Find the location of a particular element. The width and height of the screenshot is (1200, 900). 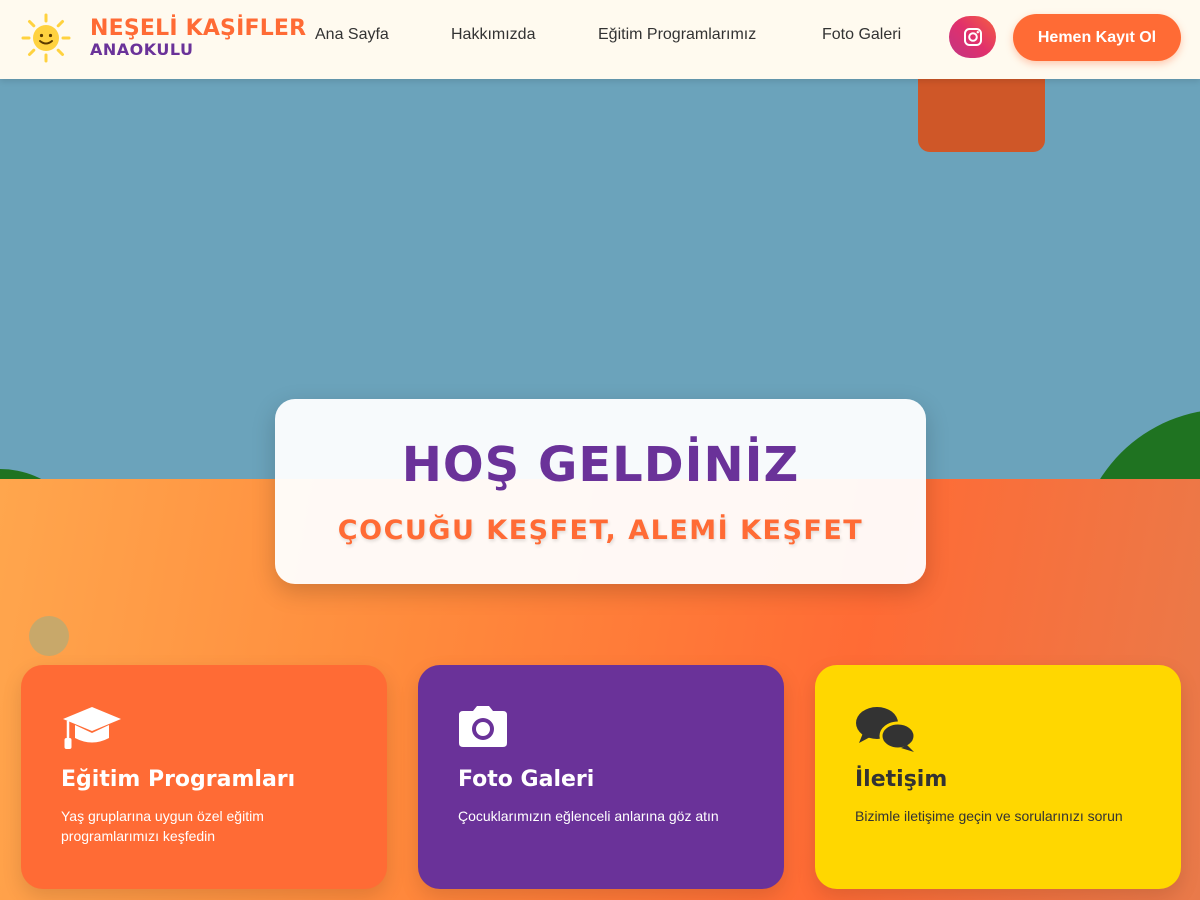

hill-right is located at coordinates (1138, 444).